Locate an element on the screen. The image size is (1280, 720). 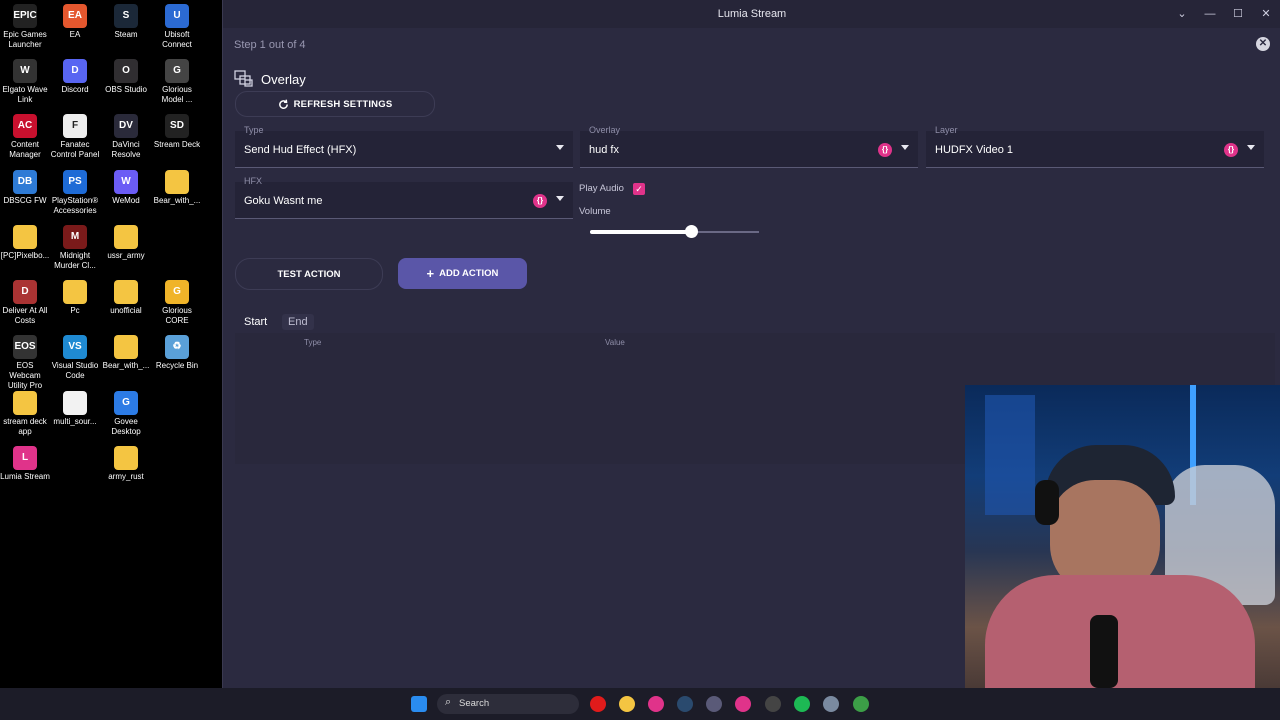
desktop-icon: W Elgato Wave Link is located at coordinates (25, 82).